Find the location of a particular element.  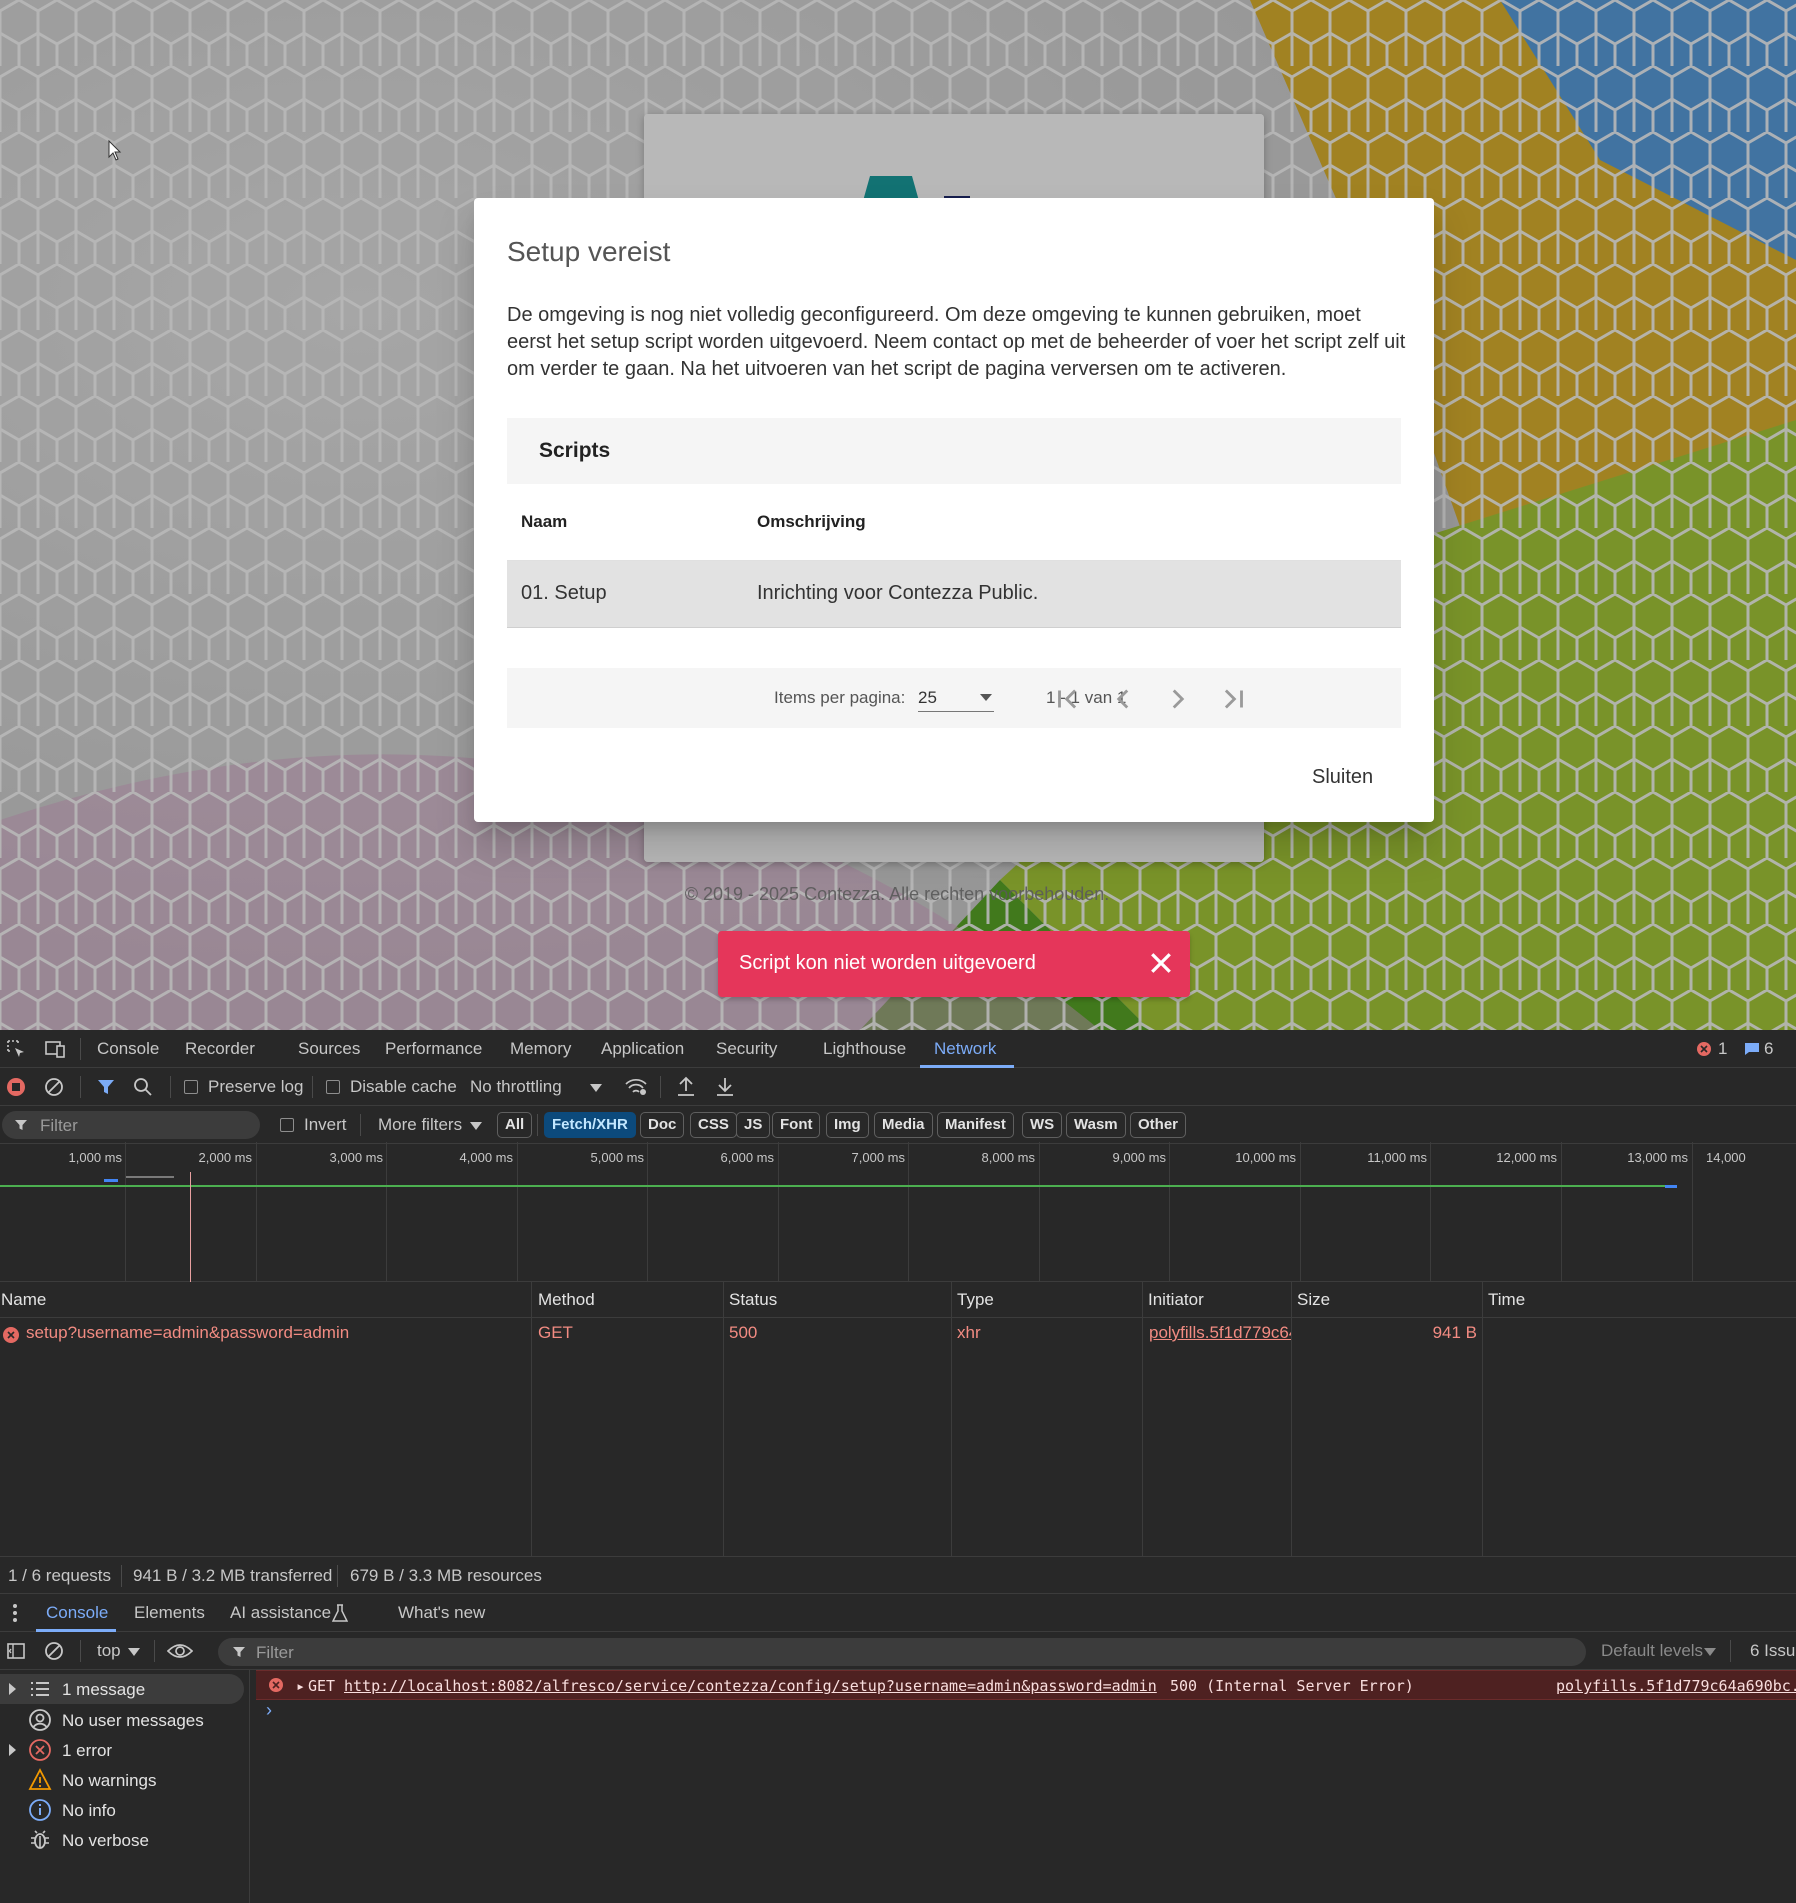

request-count: 1 / 6 requests is located at coordinates (60, 1575).